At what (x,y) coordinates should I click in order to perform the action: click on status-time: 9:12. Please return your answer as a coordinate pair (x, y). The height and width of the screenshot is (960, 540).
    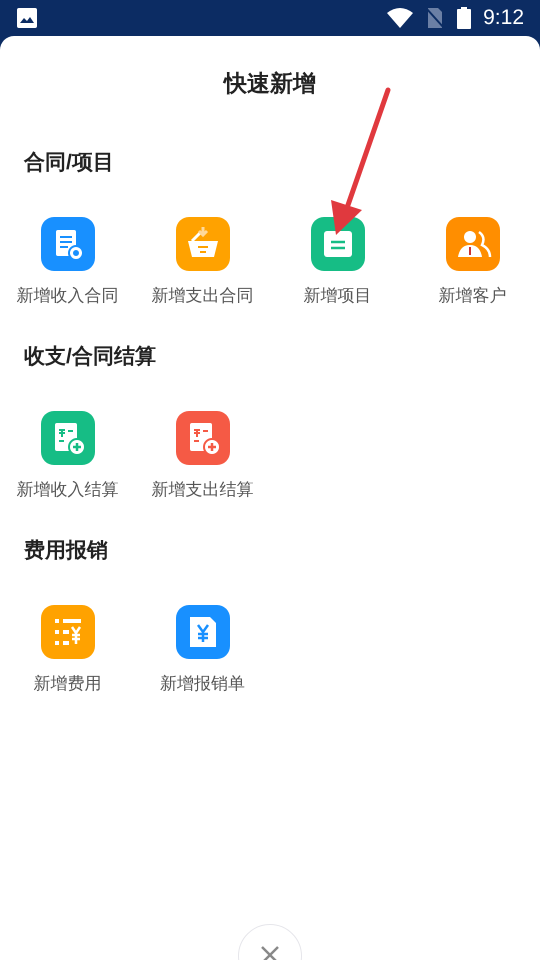
    Looking at the image, I should click on (503, 18).